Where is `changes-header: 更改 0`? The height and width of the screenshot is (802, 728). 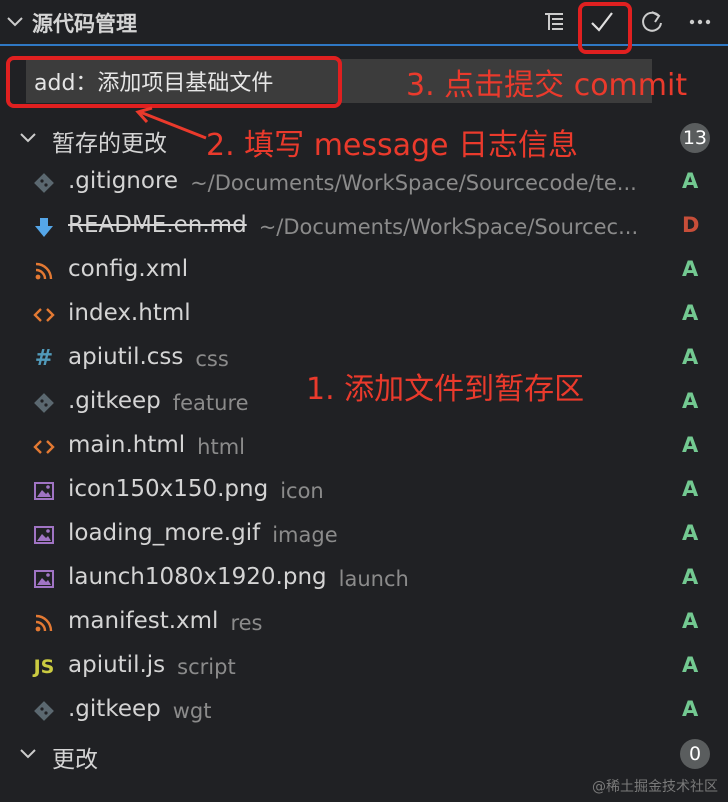
changes-header: 更改 0 is located at coordinates (364, 754).